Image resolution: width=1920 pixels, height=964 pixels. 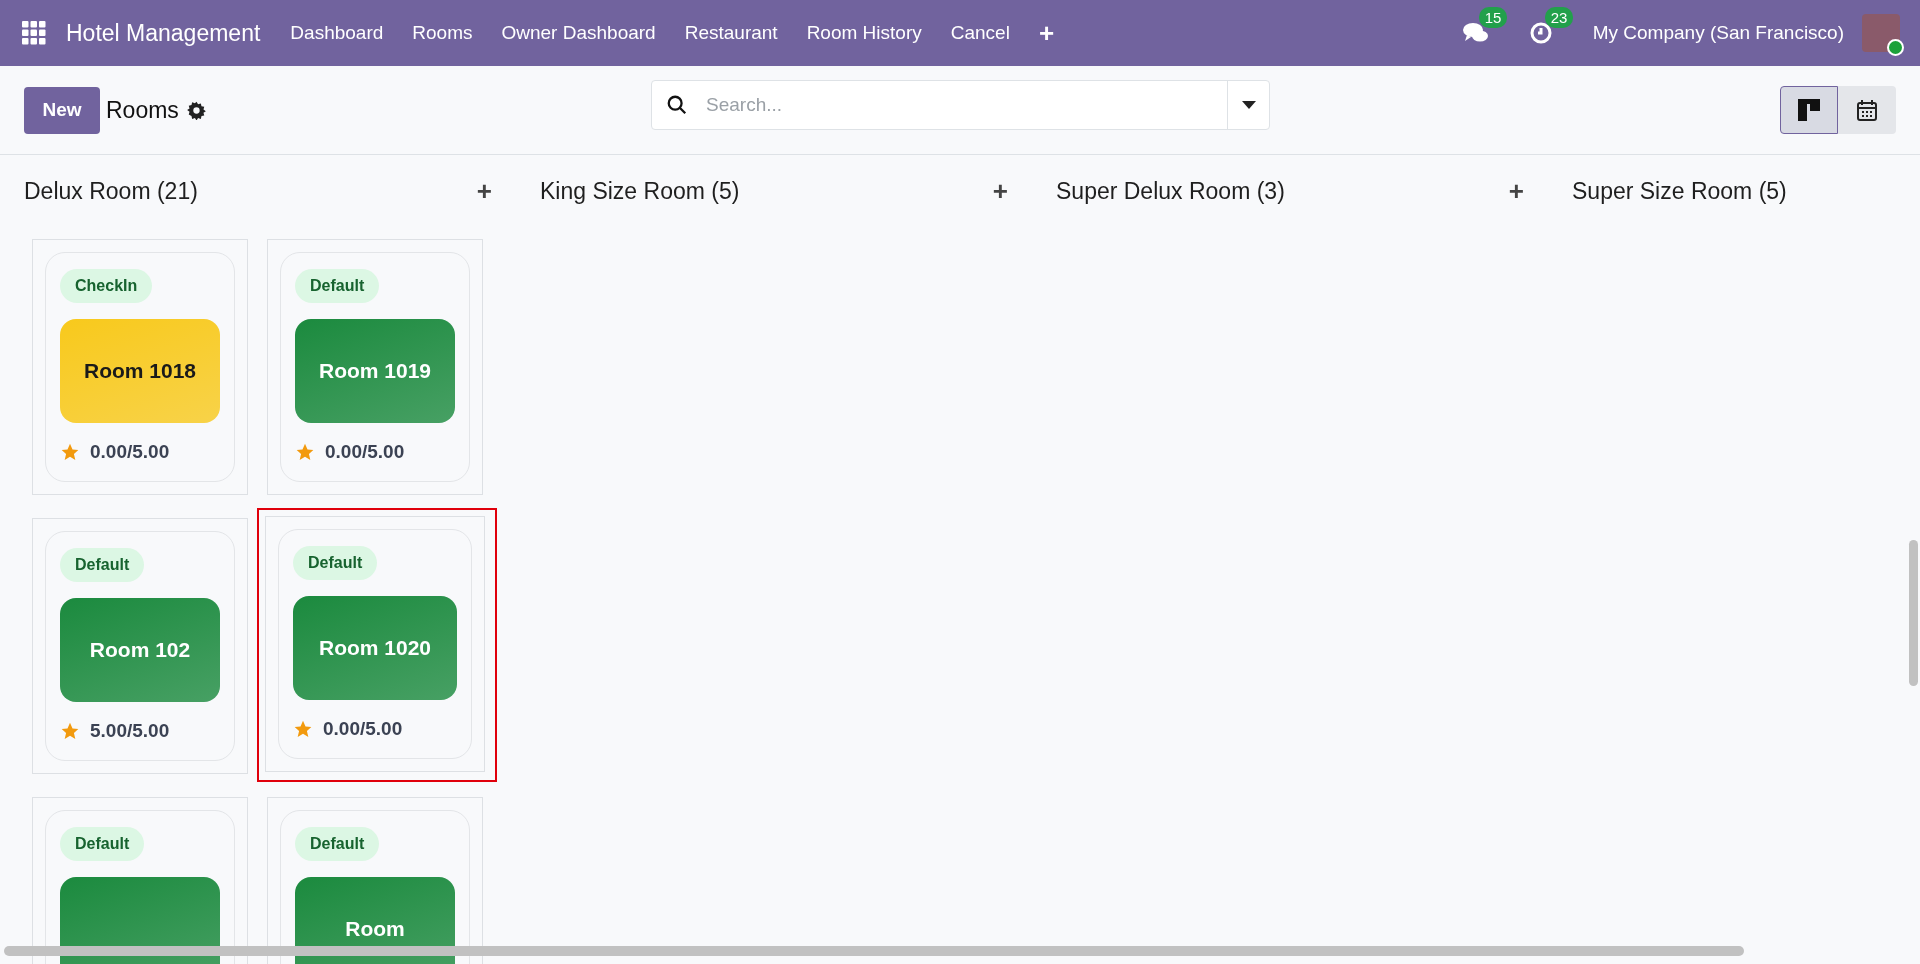 What do you see at coordinates (1046, 33) in the screenshot?
I see `add-menu-button: +` at bounding box center [1046, 33].